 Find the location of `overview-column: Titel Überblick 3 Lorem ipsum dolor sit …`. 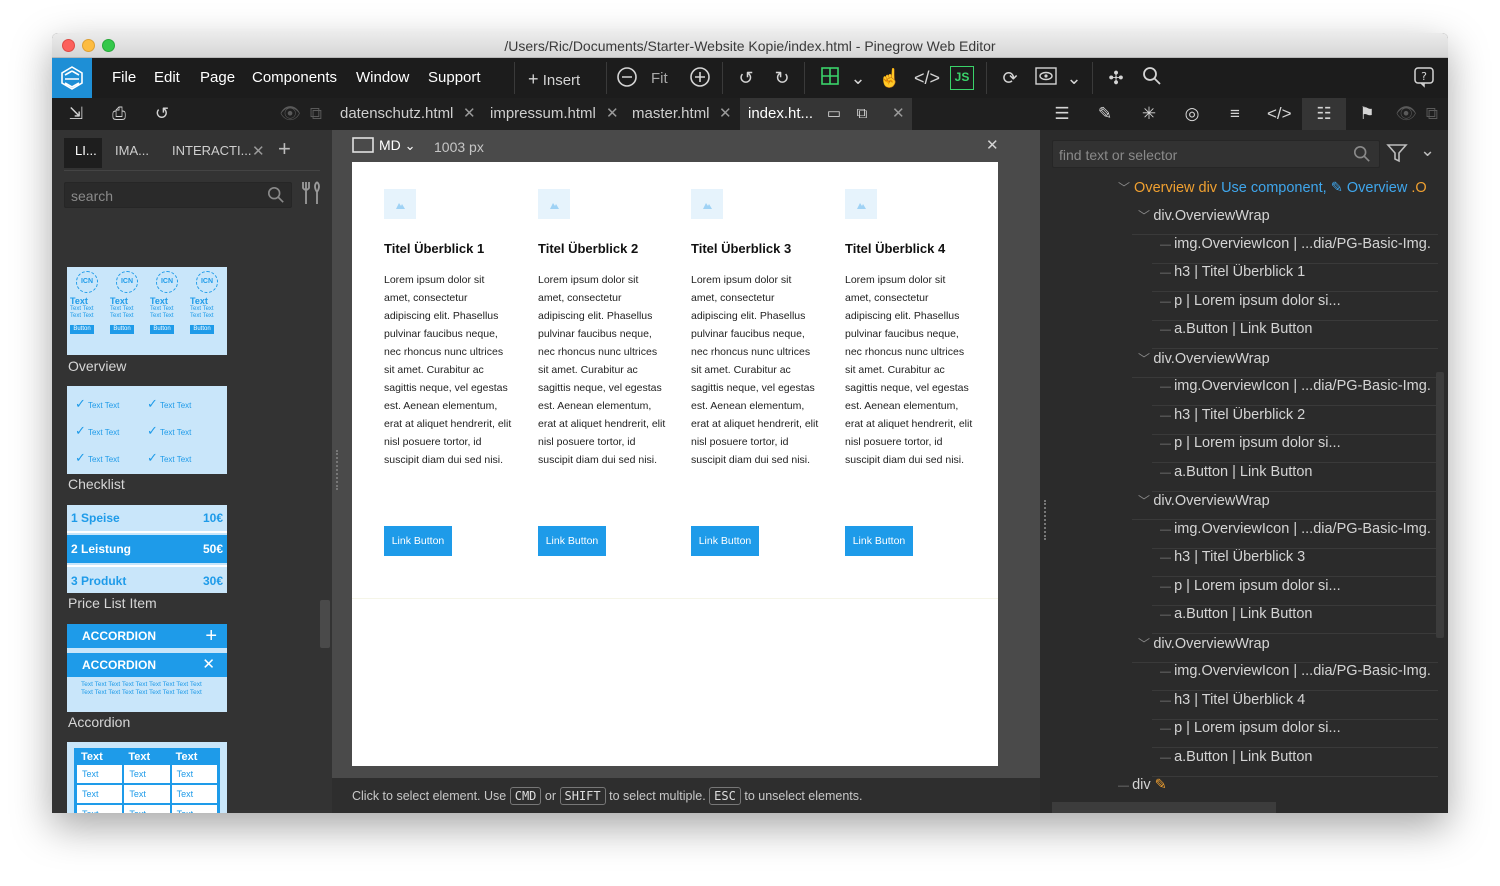

overview-column: Titel Überblick 3 Lorem ipsum dolor sit … is located at coordinates (756, 372).